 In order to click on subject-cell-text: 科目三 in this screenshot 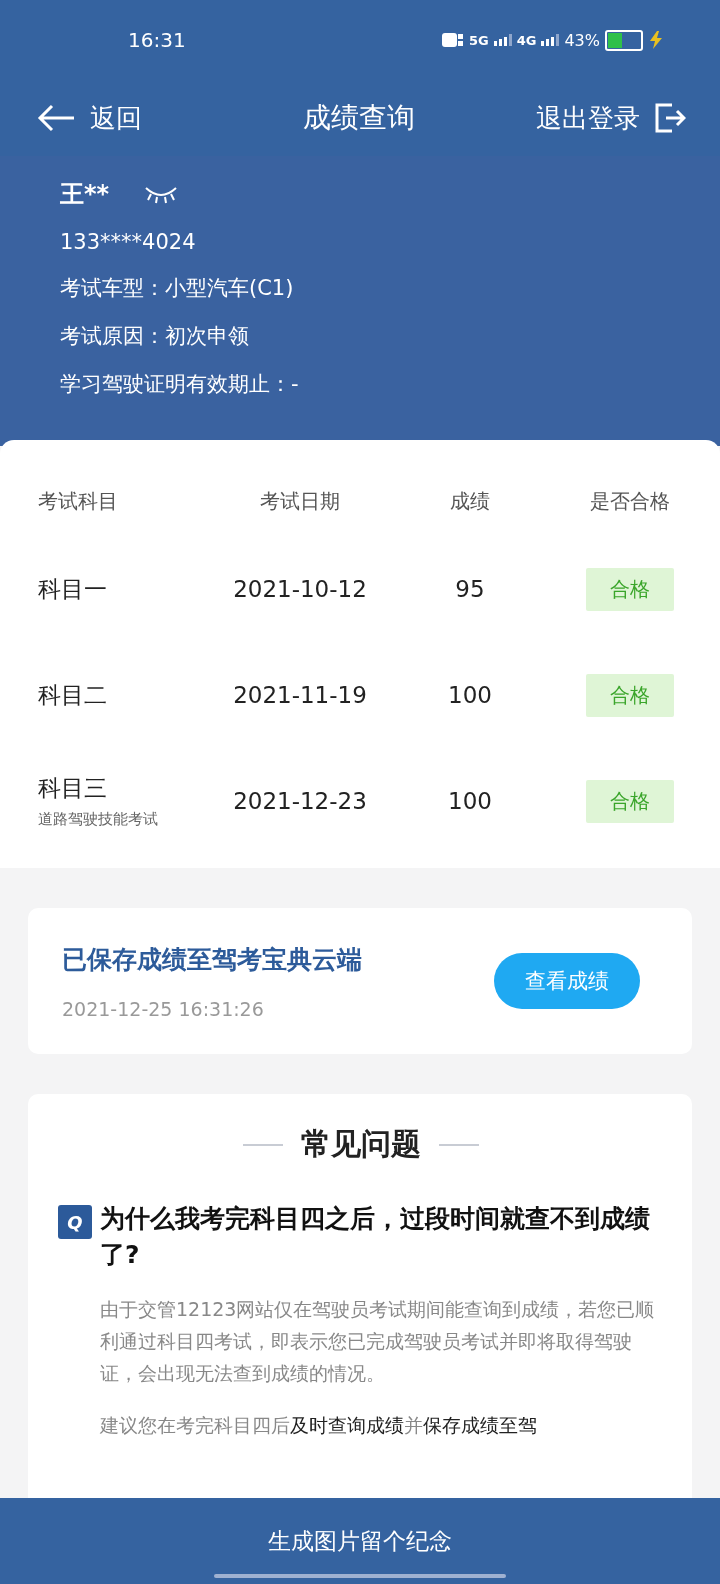, I will do `click(73, 788)`.